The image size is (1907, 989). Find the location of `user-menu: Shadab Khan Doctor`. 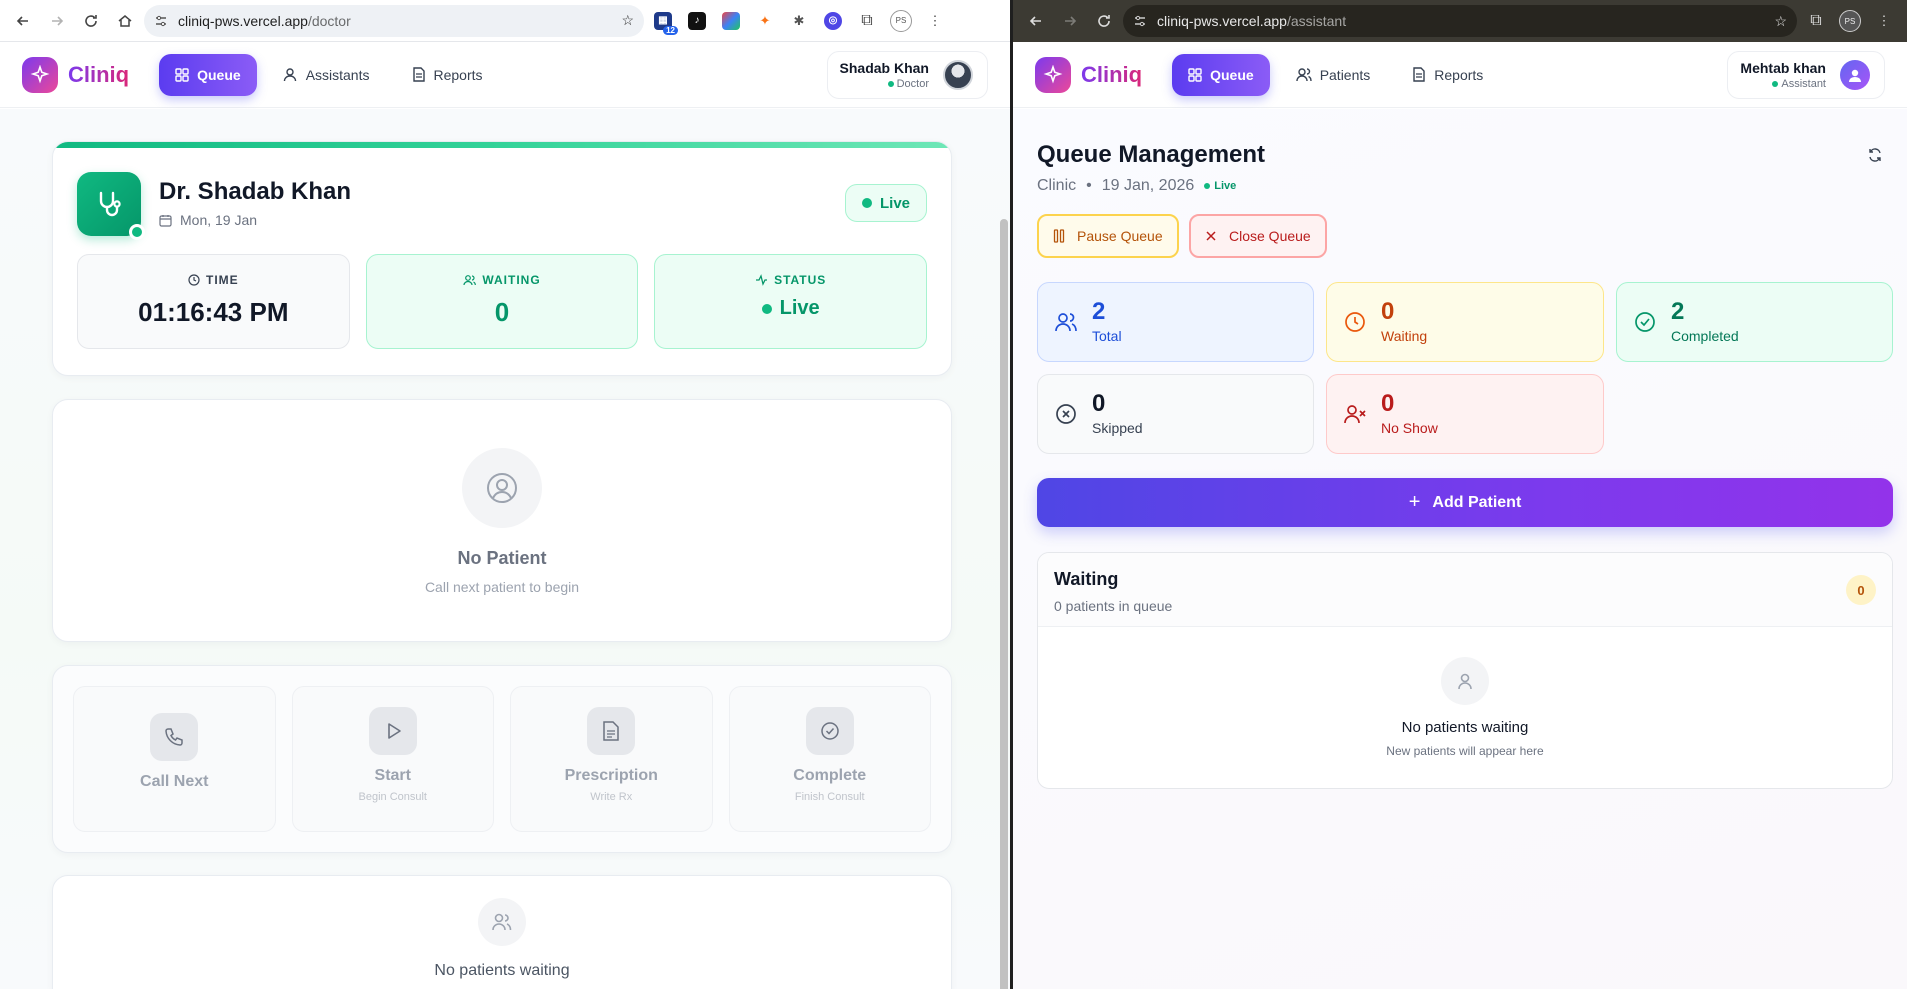

user-menu: Shadab Khan Doctor is located at coordinates (907, 74).